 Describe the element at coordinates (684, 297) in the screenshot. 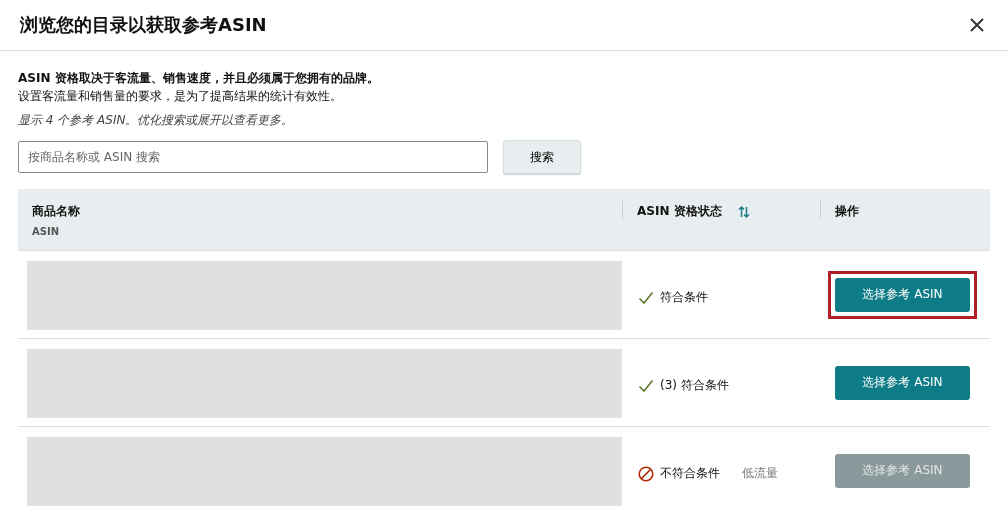

I see `status-text: 符合条件` at that location.